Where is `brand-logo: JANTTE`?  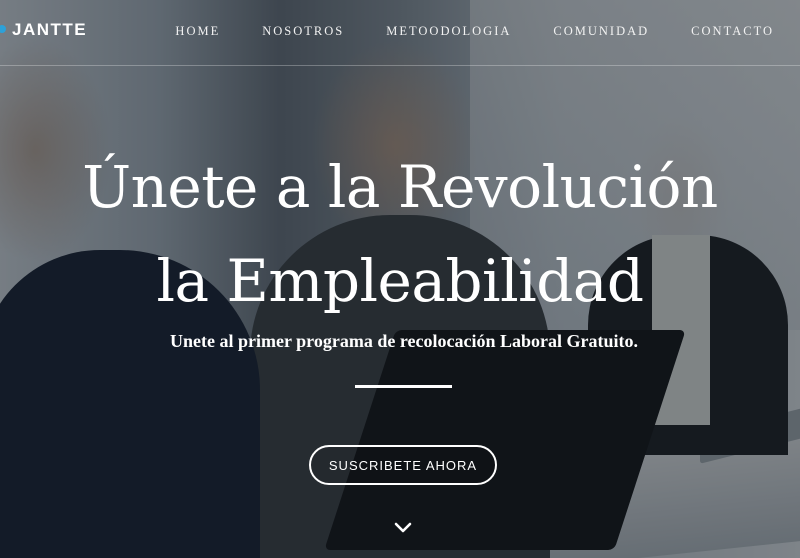
brand-logo: JANTTE is located at coordinates (43, 30).